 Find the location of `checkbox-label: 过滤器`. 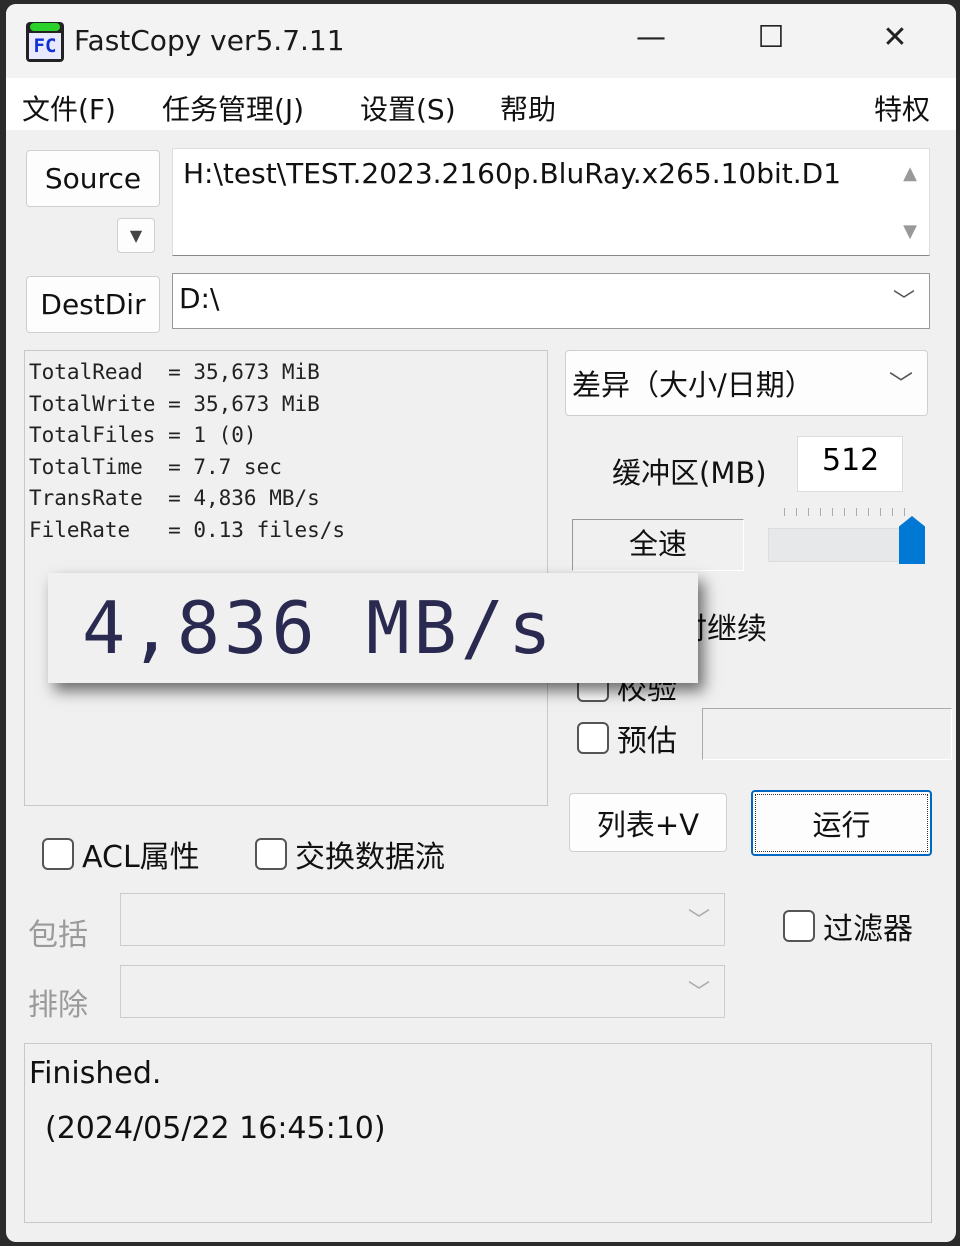

checkbox-label: 过滤器 is located at coordinates (868, 929).